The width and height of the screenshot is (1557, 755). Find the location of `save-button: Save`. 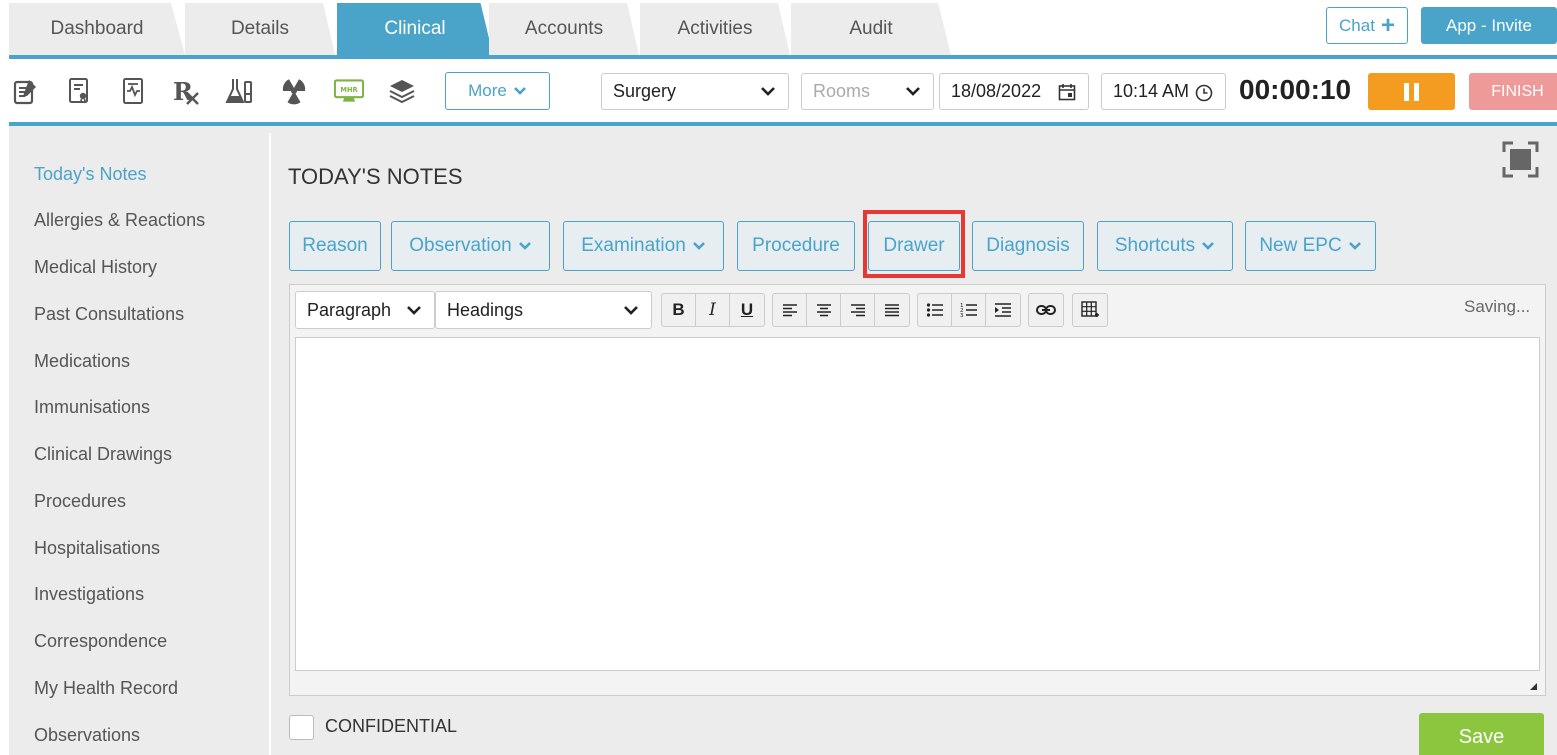

save-button: Save is located at coordinates (1481, 734).